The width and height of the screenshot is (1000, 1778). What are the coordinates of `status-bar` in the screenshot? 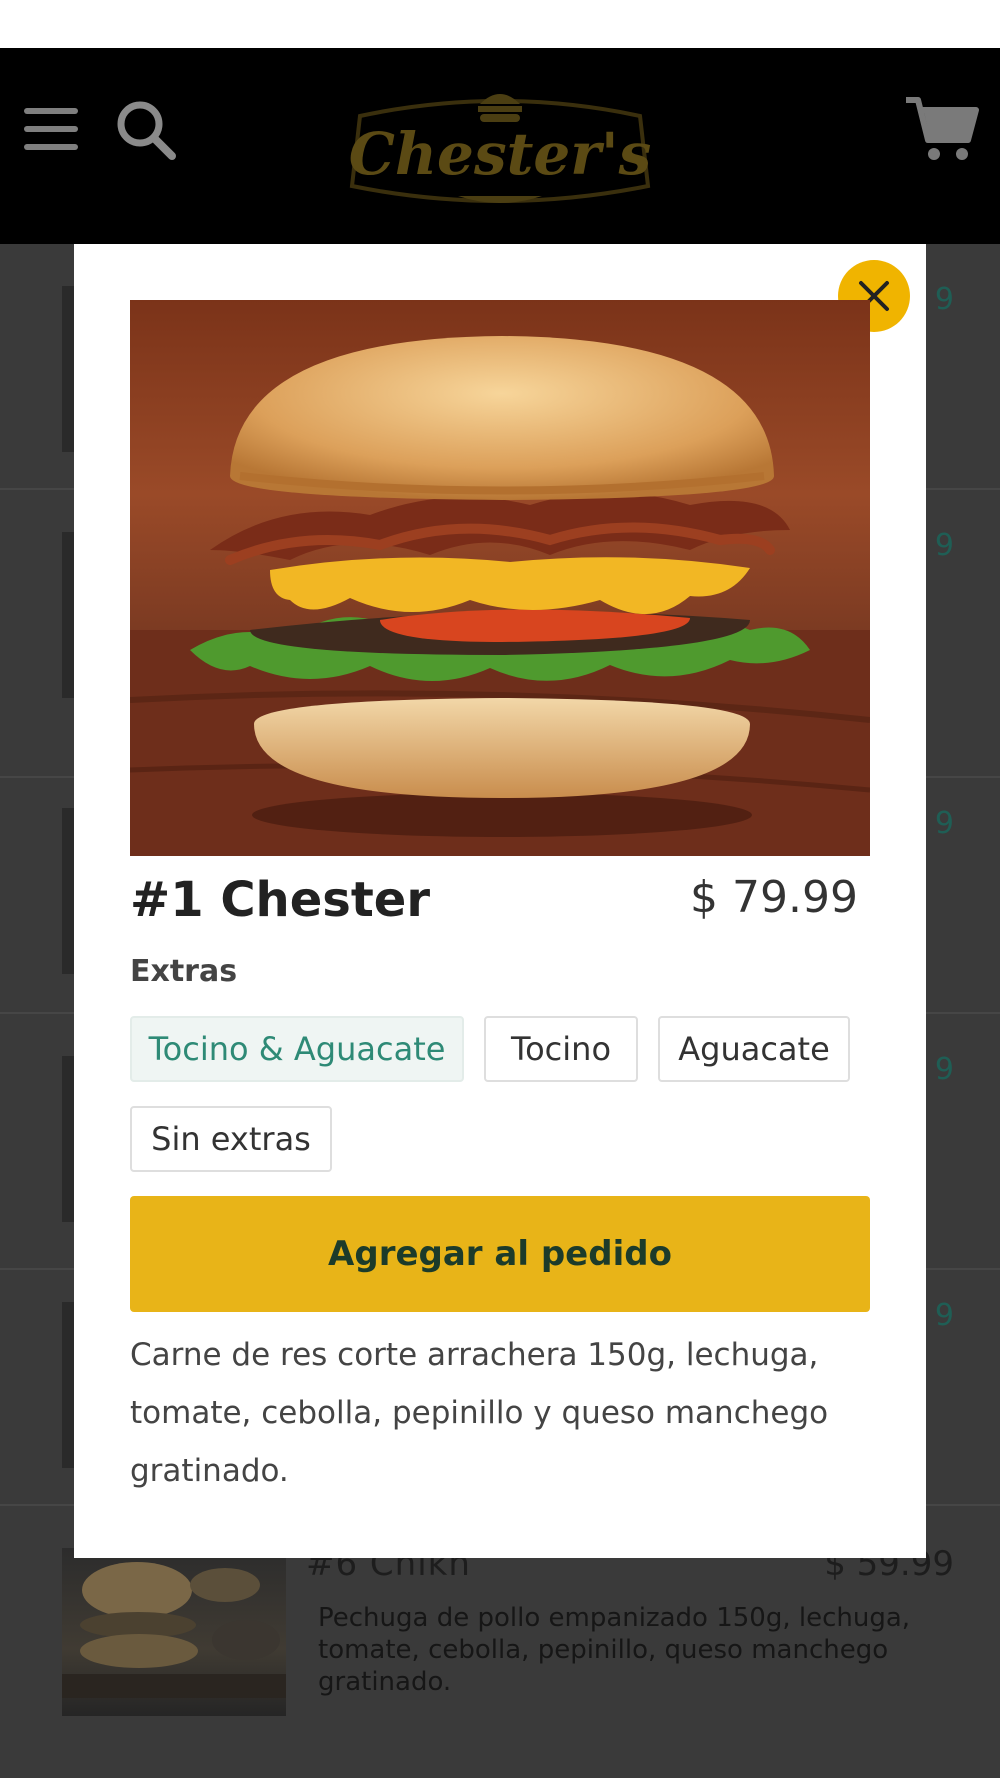 It's located at (500, 24).